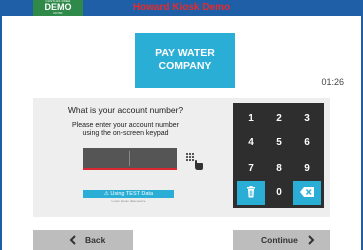 Image resolution: width=363 pixels, height=250 pixels. What do you see at coordinates (128, 194) in the screenshot?
I see `test-data-button: ⚠ Using TEST Data` at bounding box center [128, 194].